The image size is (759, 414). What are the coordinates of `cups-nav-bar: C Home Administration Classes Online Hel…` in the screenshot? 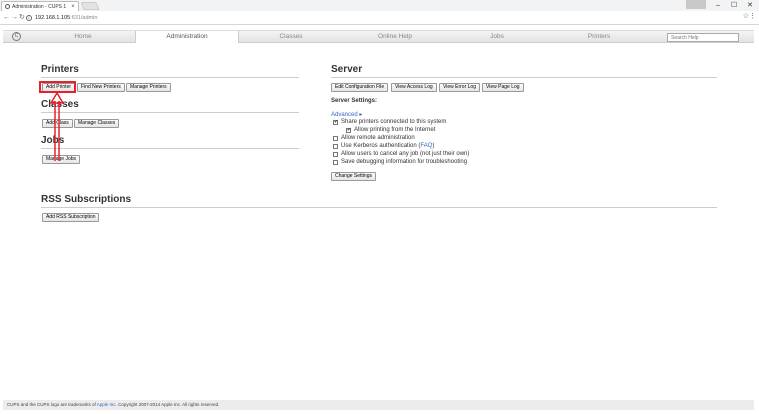 It's located at (378, 36).